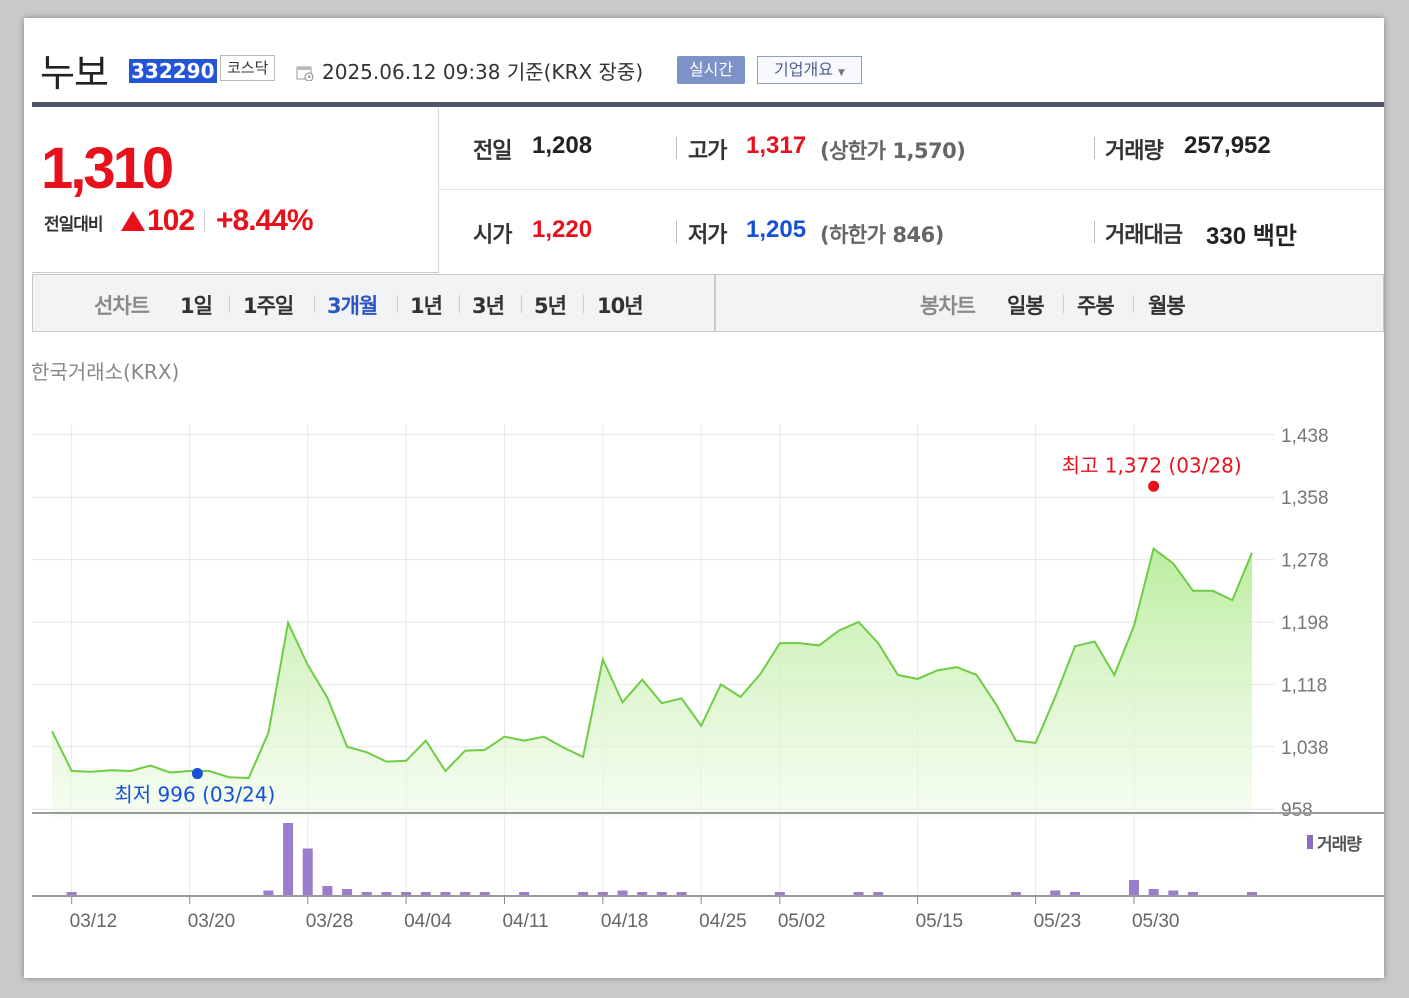 The image size is (1409, 998). I want to click on y-axis: 1,438 1,358 1,278 1,198 1,118 1,038 958, so click(1305, 623).